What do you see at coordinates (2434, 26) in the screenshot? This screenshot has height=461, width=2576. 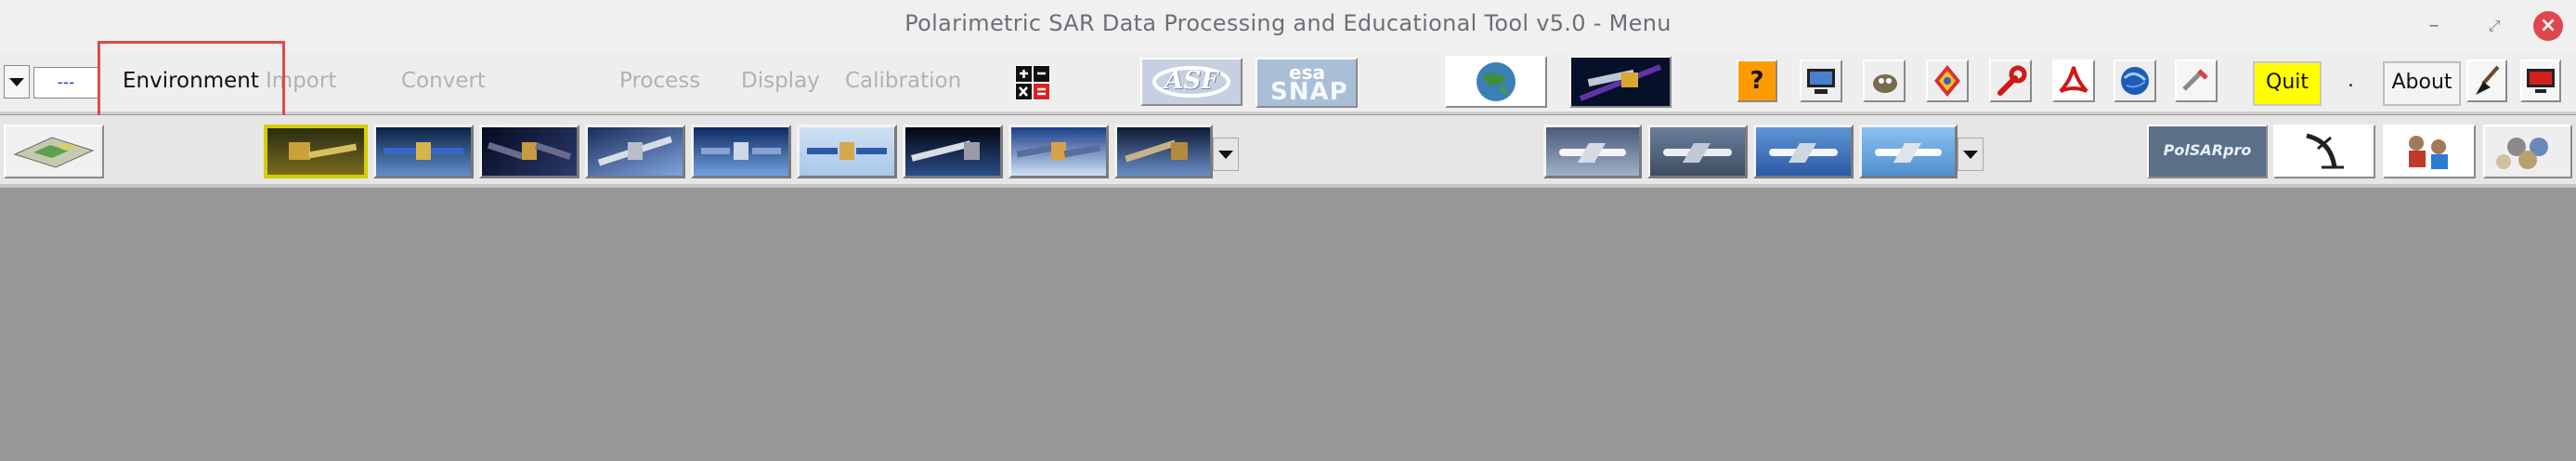 I see `minimize-button: –` at bounding box center [2434, 26].